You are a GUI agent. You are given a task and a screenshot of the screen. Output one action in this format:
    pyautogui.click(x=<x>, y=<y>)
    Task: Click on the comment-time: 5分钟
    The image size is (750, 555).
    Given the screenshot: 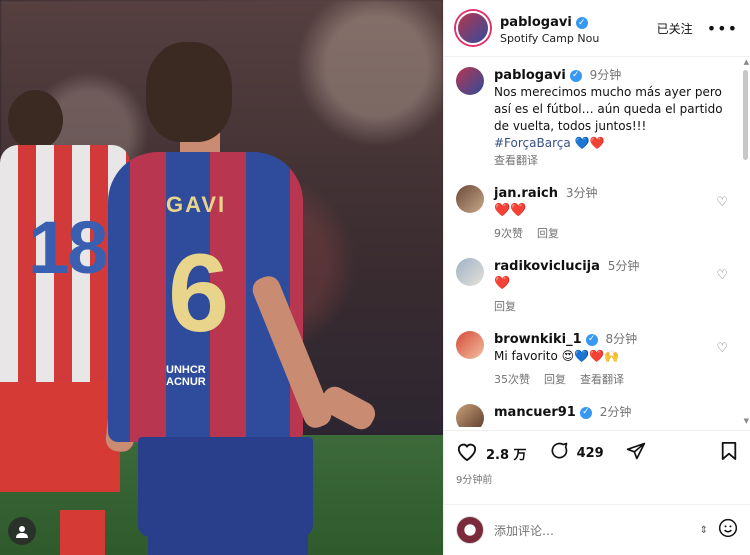 What is the action you would take?
    pyautogui.click(x=623, y=266)
    